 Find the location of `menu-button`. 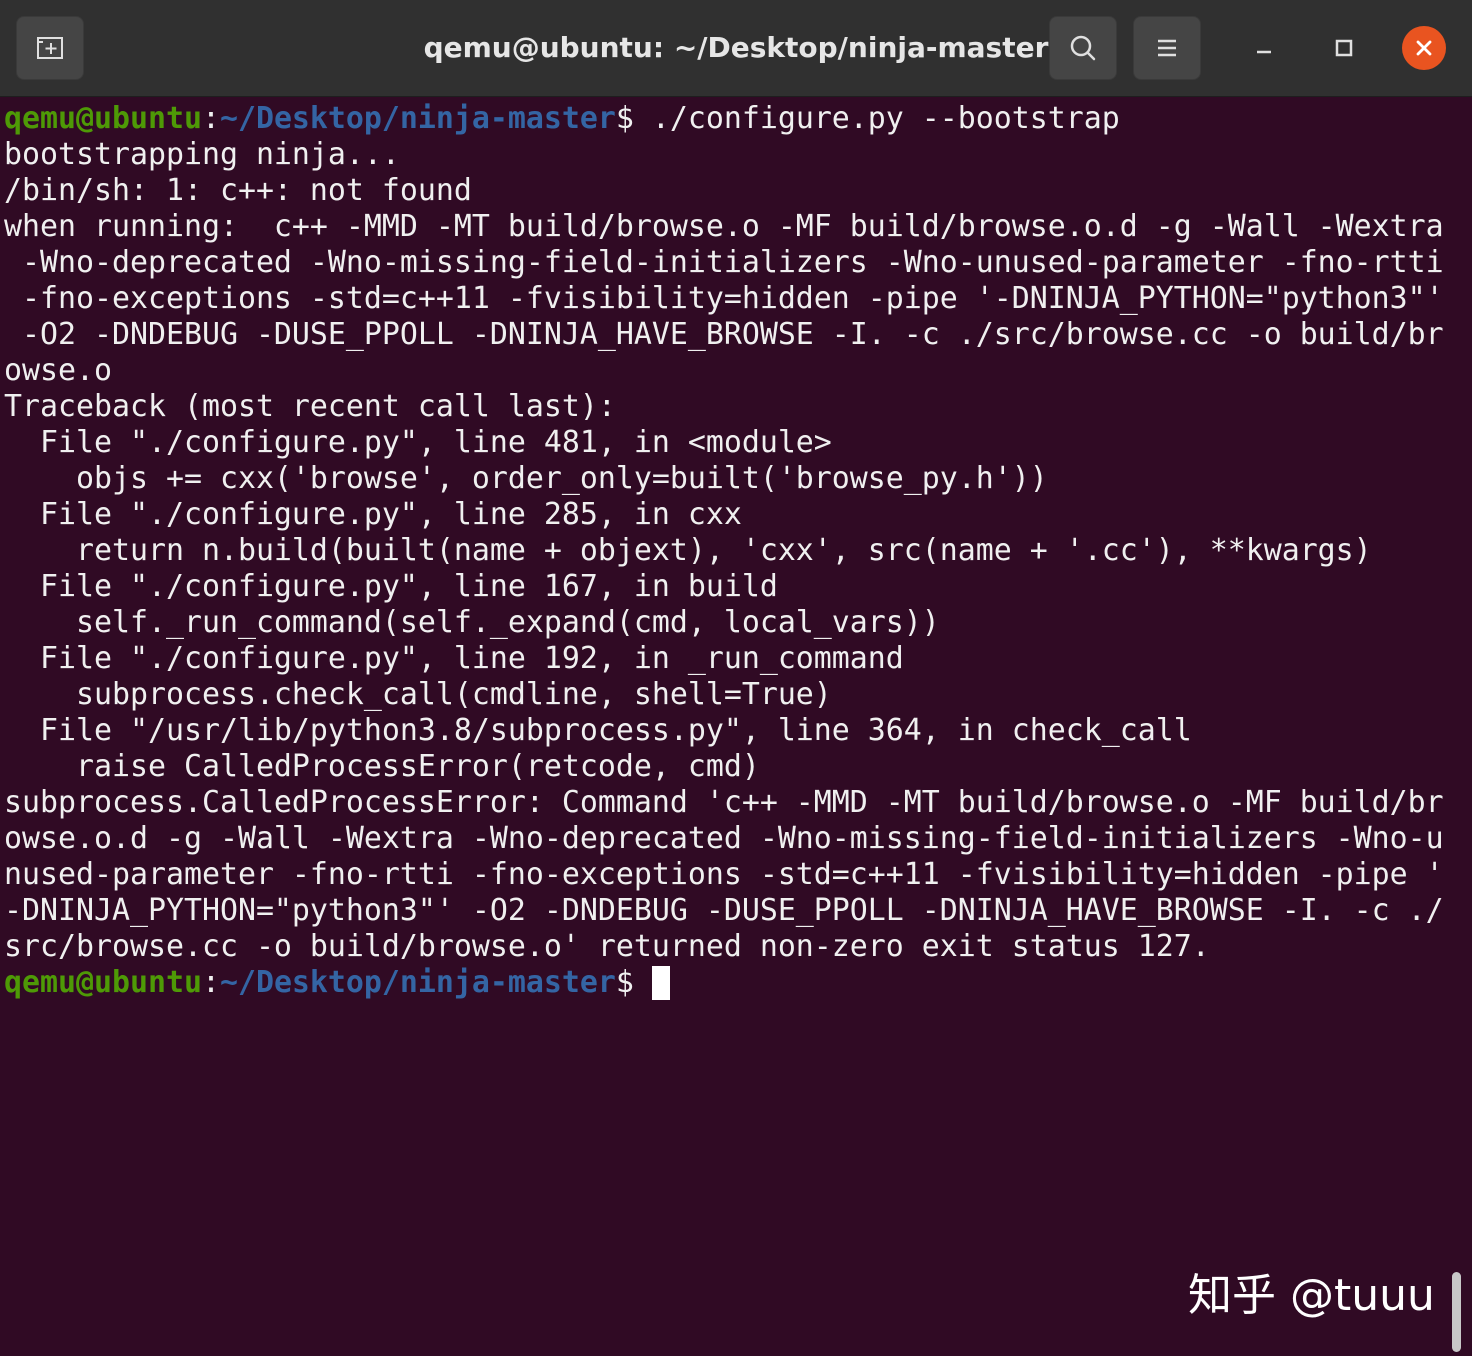

menu-button is located at coordinates (1167, 48).